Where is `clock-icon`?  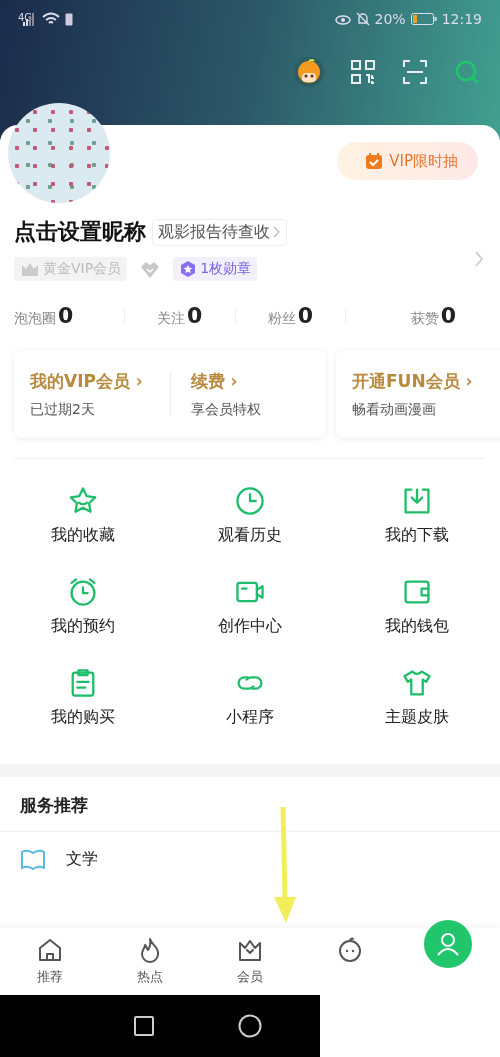 clock-icon is located at coordinates (250, 501).